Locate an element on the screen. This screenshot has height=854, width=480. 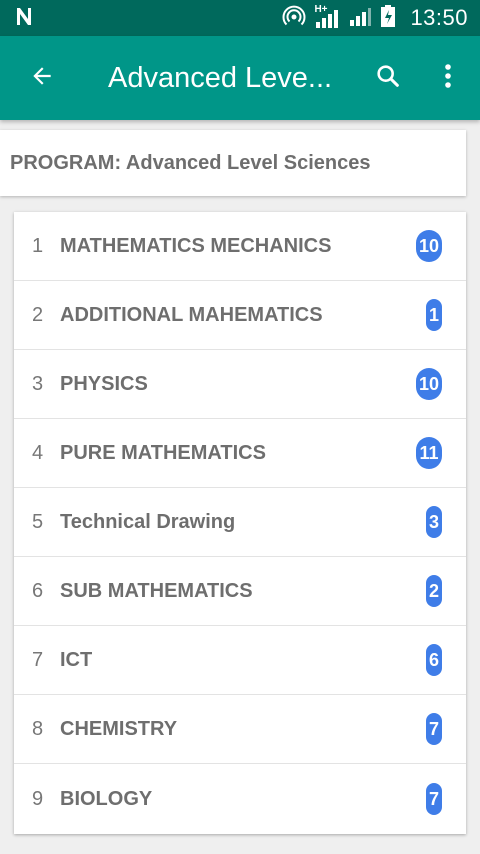
list-item: 6 SUB MATHEMATICS 2 is located at coordinates (240, 591).